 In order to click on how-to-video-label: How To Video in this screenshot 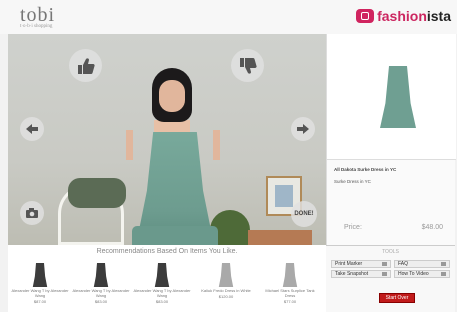, I will do `click(413, 274)`.